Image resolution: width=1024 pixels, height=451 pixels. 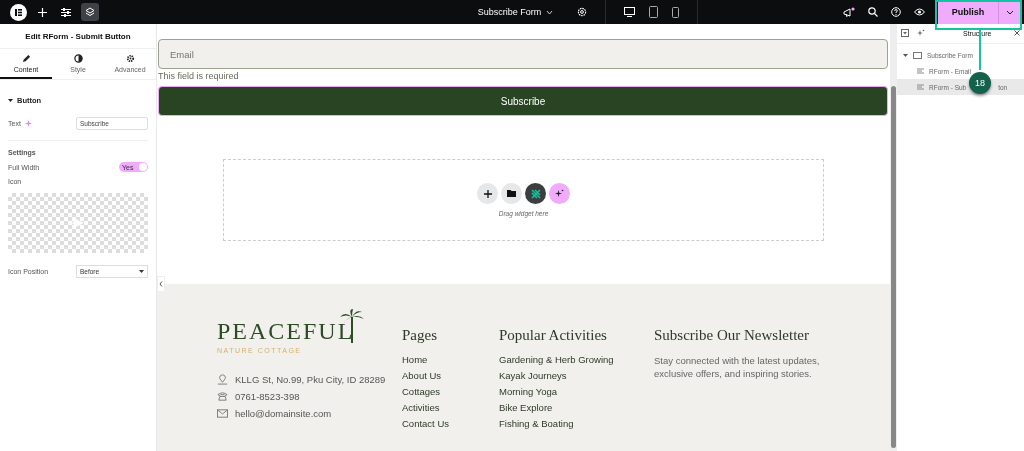 What do you see at coordinates (732, 335) in the screenshot?
I see `column-heading: Subscribe Our Newsletter` at bounding box center [732, 335].